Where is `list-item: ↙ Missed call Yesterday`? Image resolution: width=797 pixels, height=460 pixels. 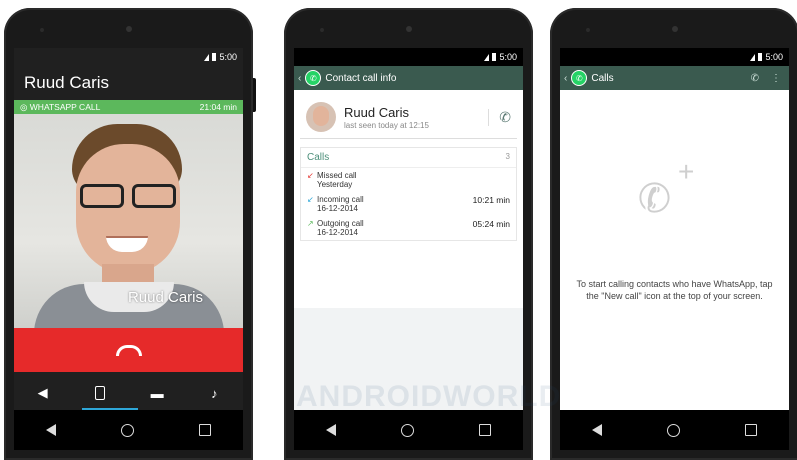 list-item: ↙ Missed call Yesterday is located at coordinates (408, 180).